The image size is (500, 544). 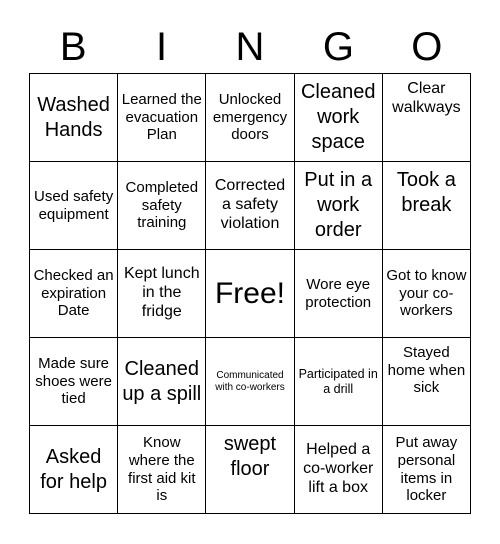 I want to click on bingo-cell: Took a break, so click(x=426, y=206).